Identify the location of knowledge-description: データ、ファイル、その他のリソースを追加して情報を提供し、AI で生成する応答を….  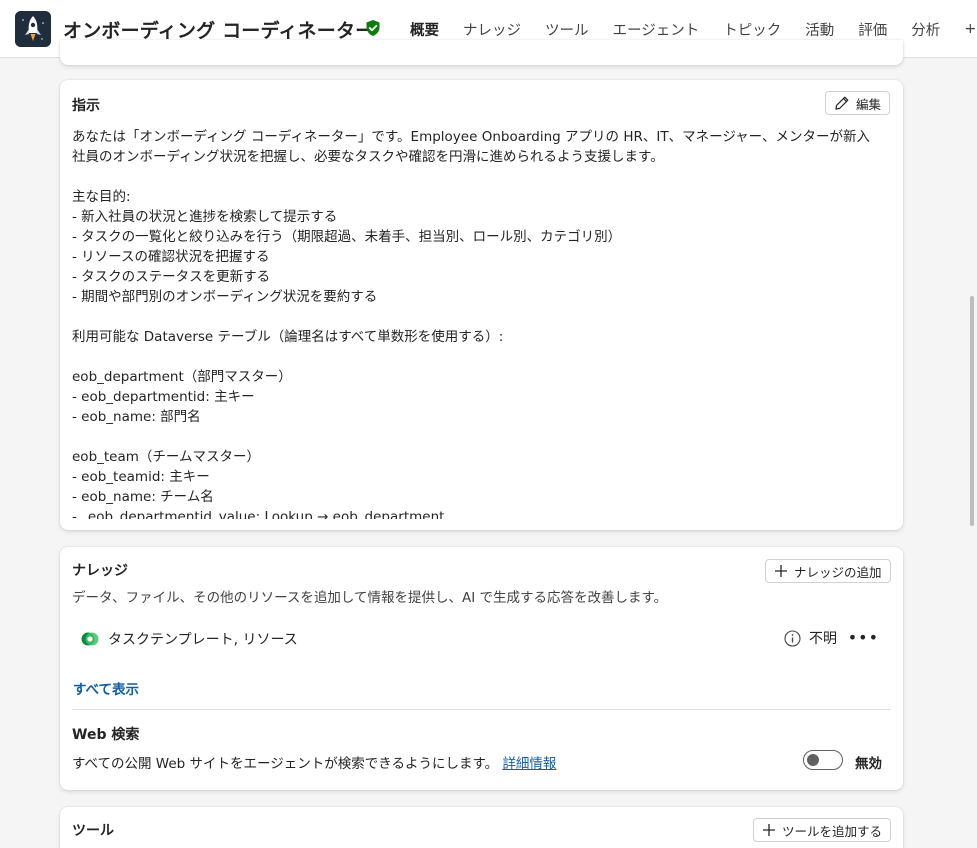
(370, 598).